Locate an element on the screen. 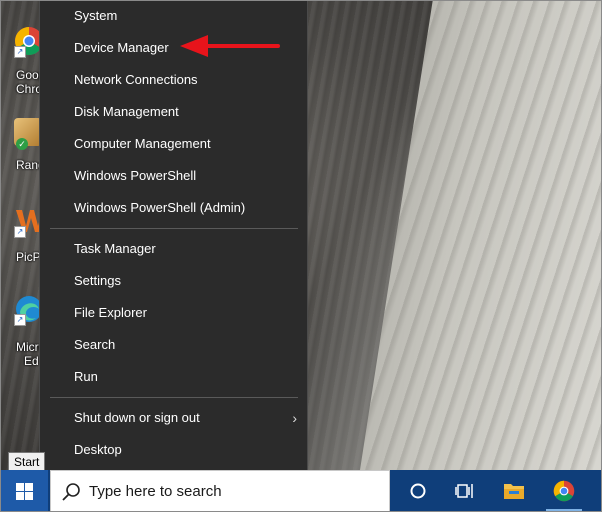 This screenshot has height=513, width=602. chrome-taskbar-button is located at coordinates (564, 491).